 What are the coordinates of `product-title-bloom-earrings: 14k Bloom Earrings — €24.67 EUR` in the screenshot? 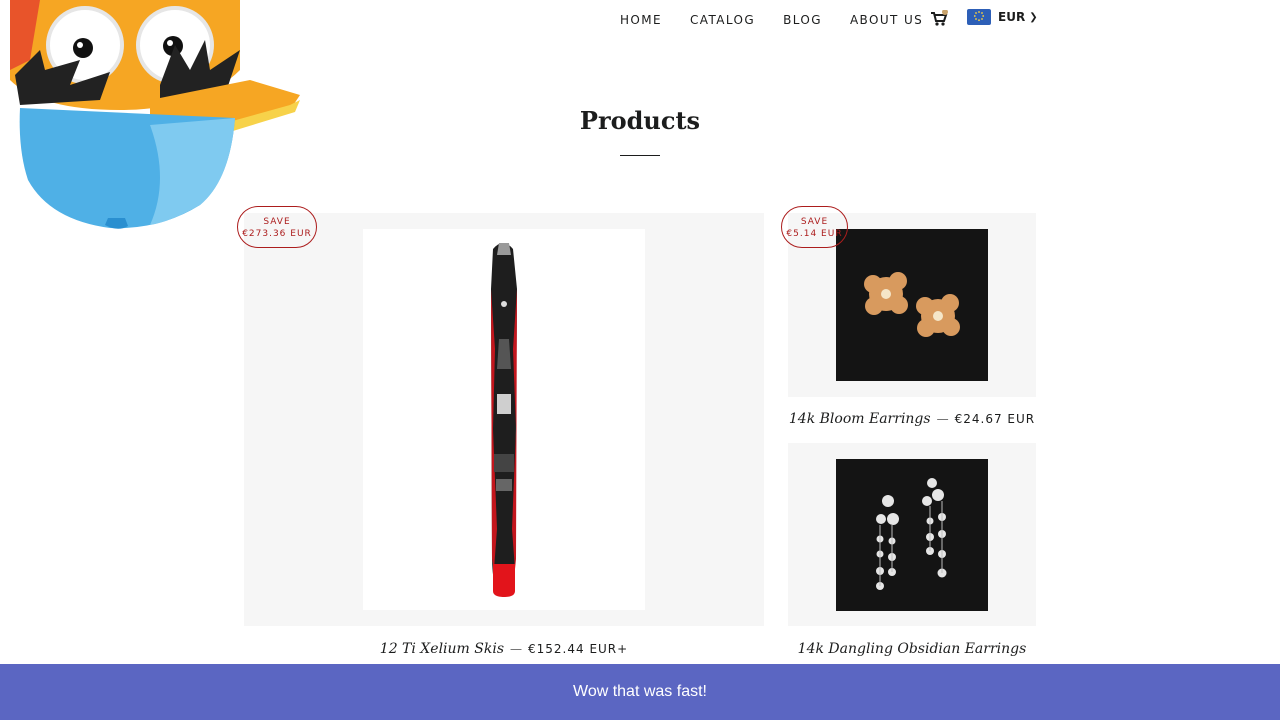 It's located at (912, 419).